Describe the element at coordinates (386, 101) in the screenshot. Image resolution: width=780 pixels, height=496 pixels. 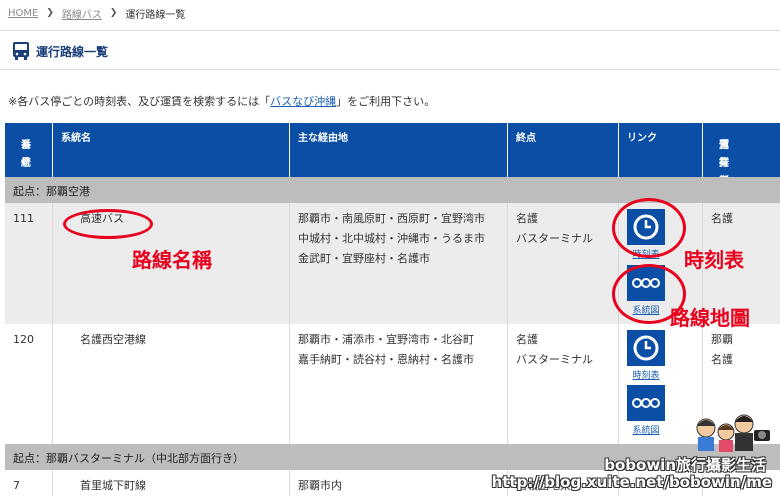
I see `notice-suffix: 」をご利用下さい。` at that location.